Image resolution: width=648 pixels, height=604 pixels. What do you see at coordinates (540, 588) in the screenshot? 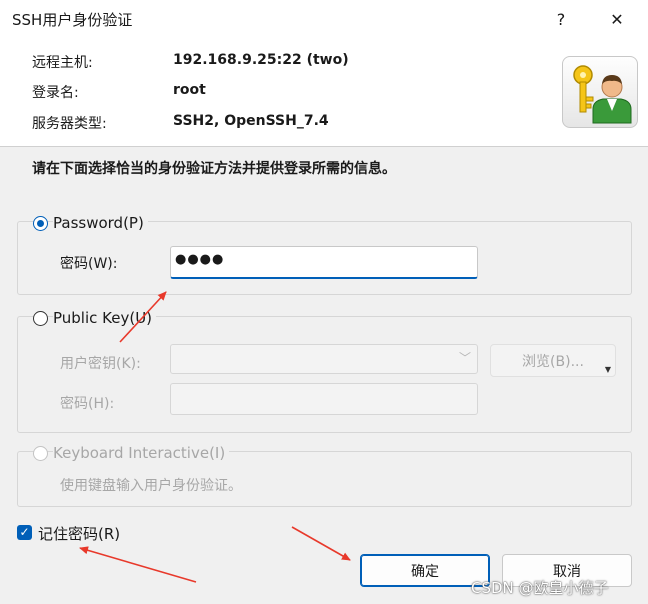
I see `watermark-text: CSDN @欧皇小德子` at bounding box center [540, 588].